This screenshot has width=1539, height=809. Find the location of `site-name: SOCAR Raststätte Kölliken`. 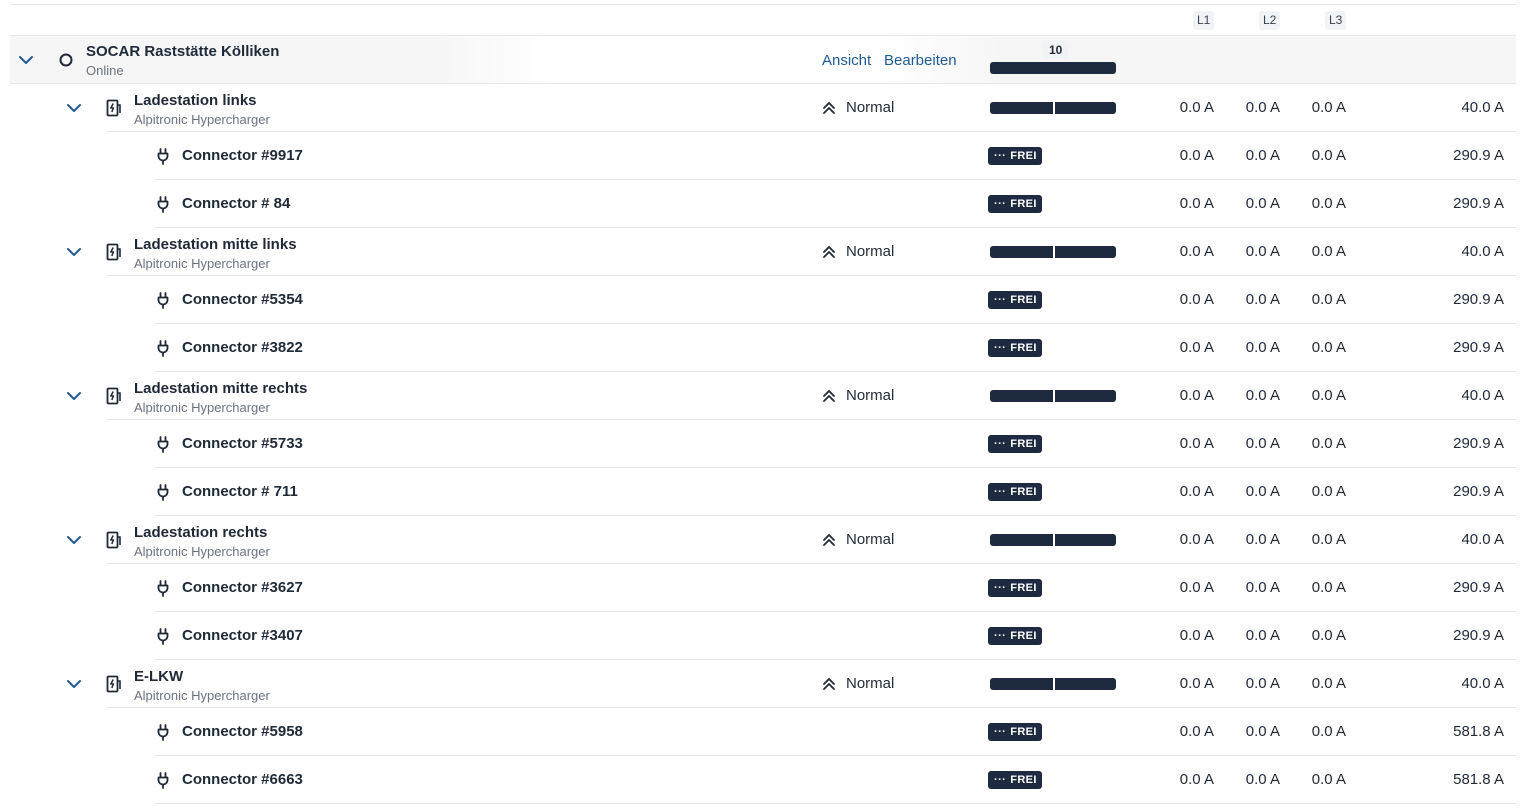

site-name: SOCAR Raststätte Kölliken is located at coordinates (183, 51).